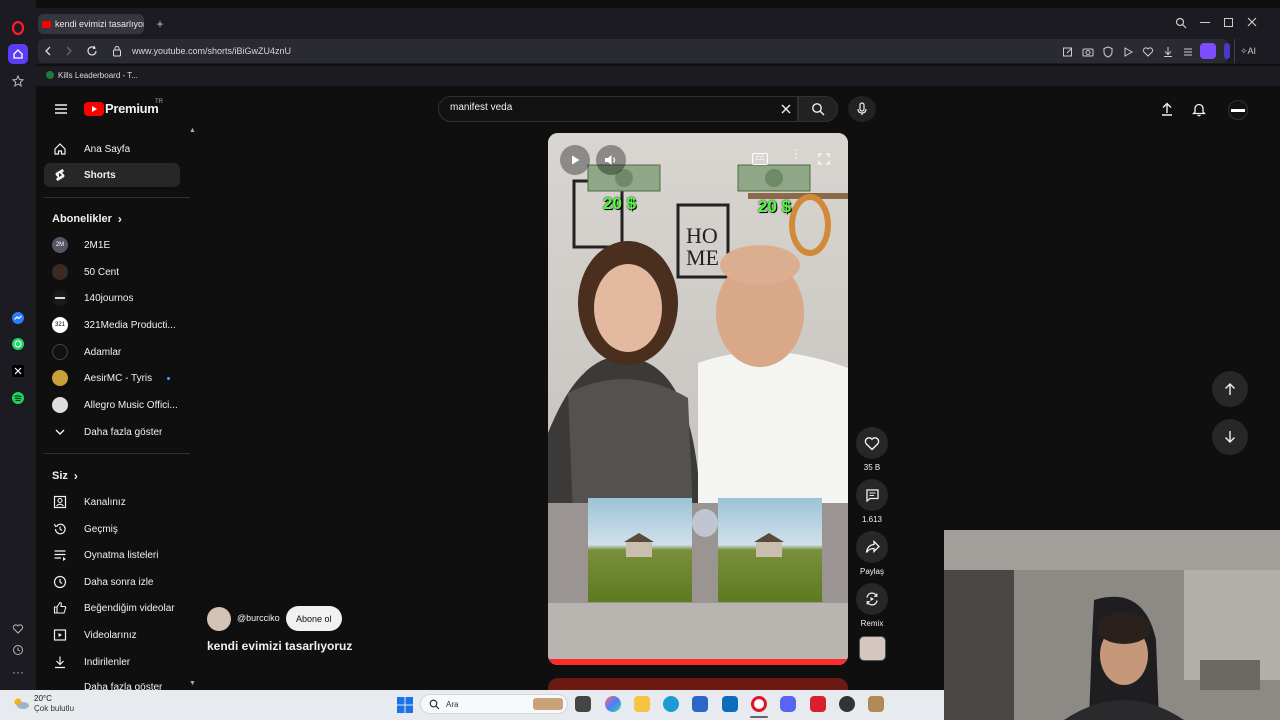 This screenshot has width=1280, height=720. Describe the element at coordinates (1205, 22) in the screenshot. I see `minimize-icon` at that location.